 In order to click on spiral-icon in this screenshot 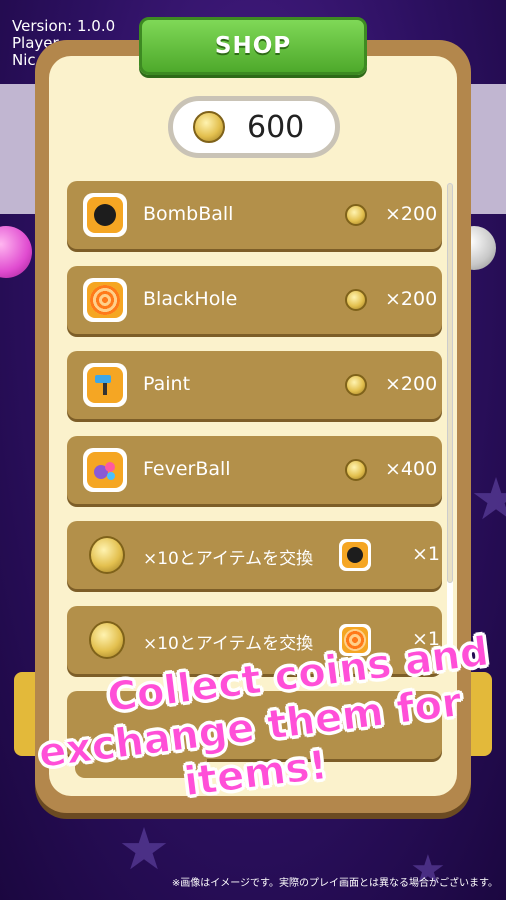, I will do `click(105, 300)`.